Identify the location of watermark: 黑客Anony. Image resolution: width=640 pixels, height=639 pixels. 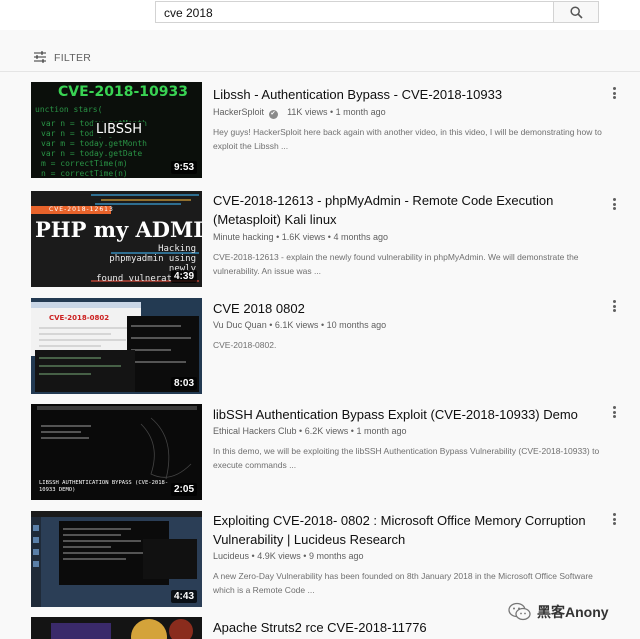
(568, 612).